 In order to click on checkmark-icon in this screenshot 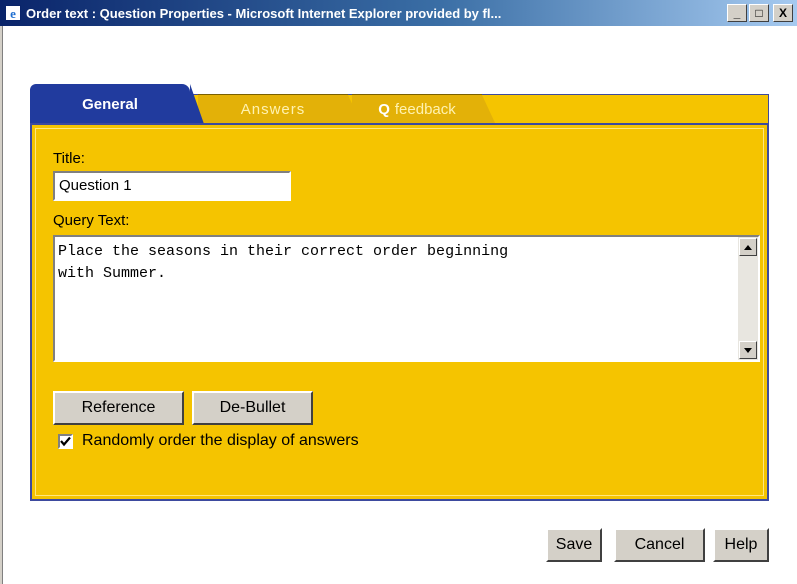, I will do `click(65, 441)`.